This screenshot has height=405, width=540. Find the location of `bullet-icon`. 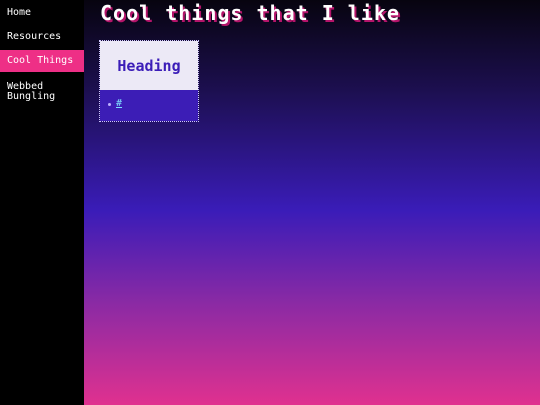

bullet-icon is located at coordinates (109, 104).